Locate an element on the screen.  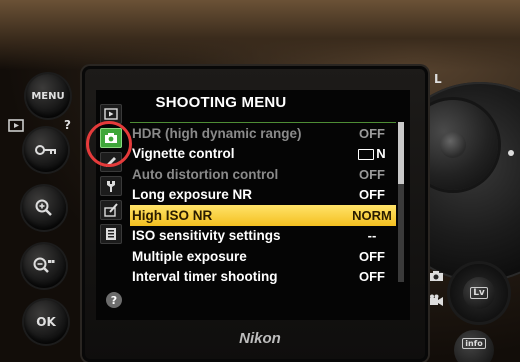
lv-button: Lv is located at coordinates (479, 293).